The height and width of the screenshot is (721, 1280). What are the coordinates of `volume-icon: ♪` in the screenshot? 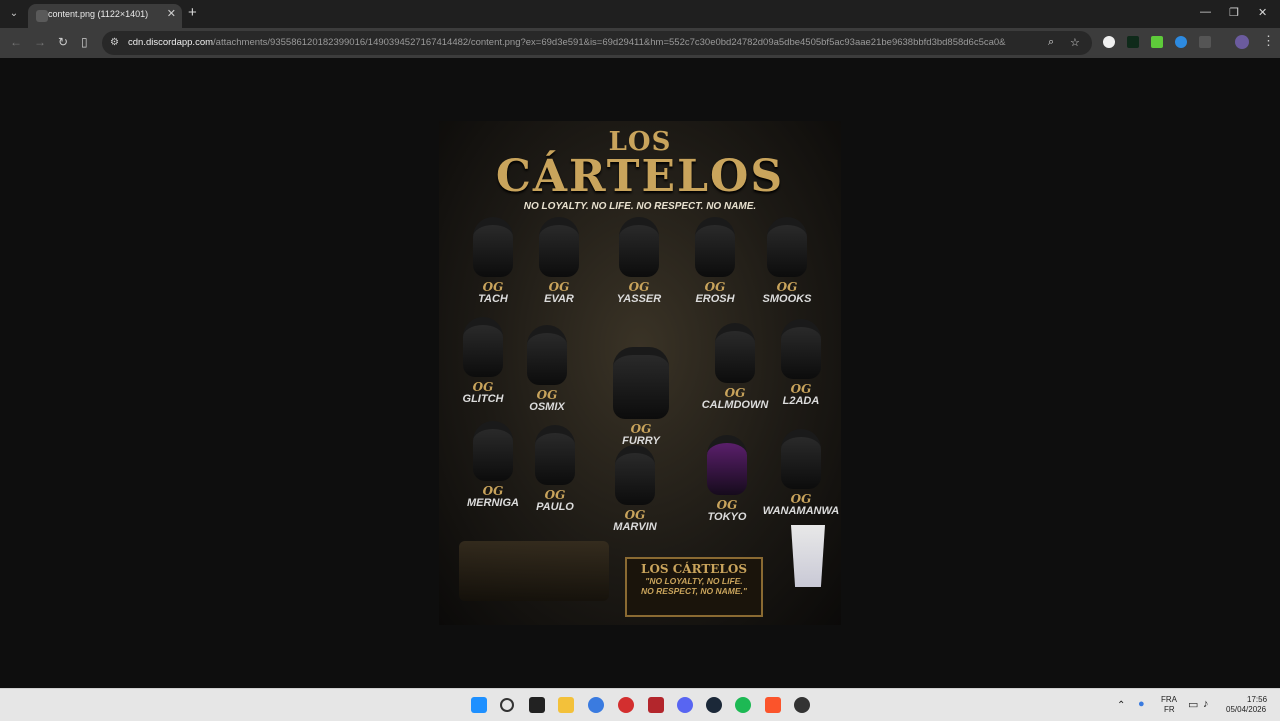 It's located at (1206, 704).